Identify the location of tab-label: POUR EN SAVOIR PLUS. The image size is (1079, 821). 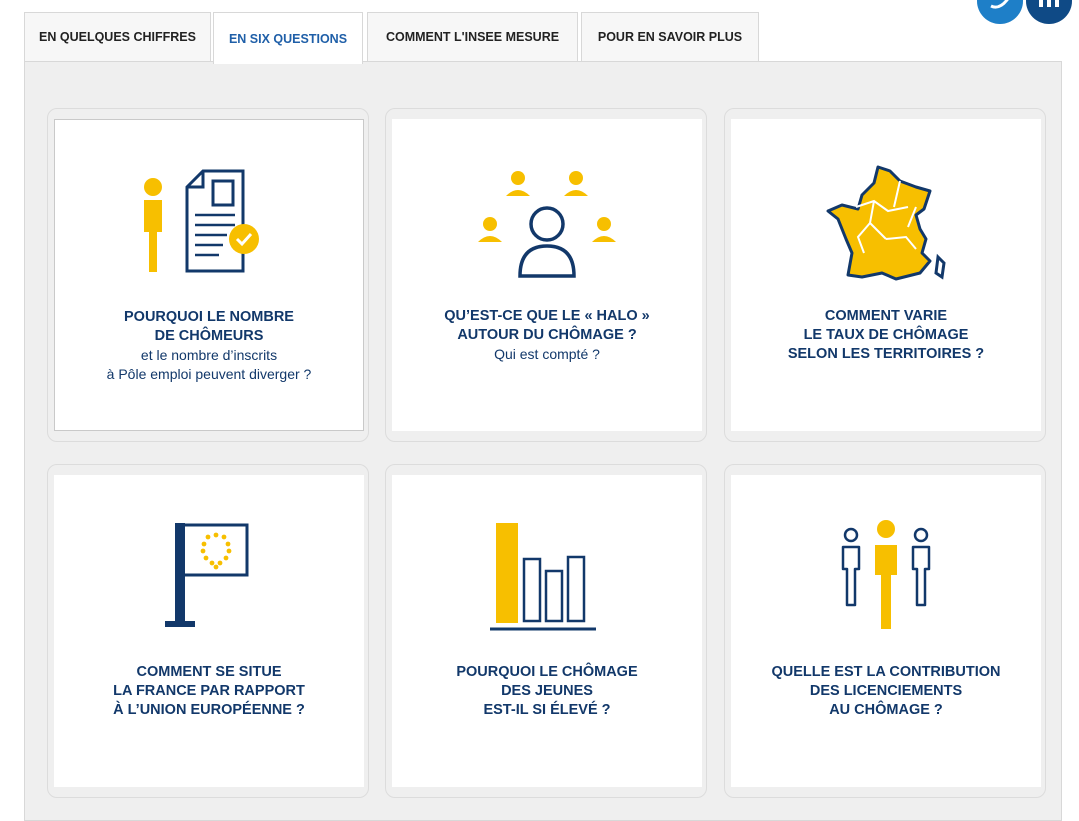
(670, 37).